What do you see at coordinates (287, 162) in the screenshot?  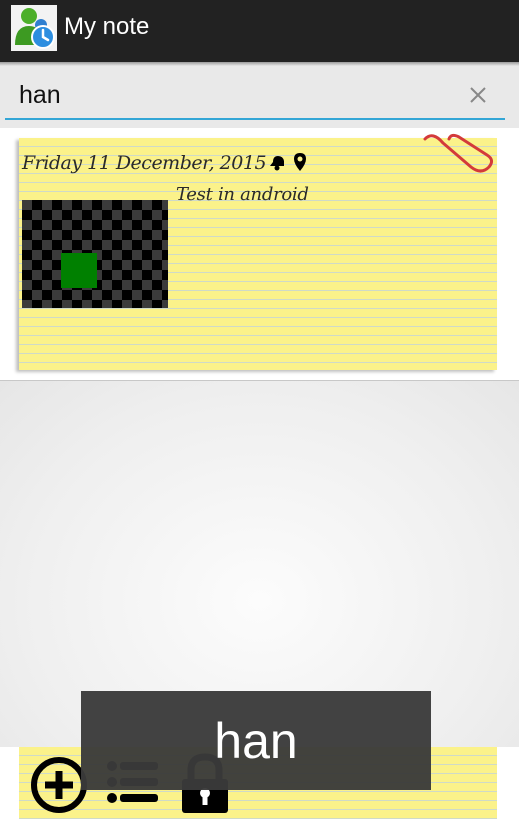 I see `note-status-icons` at bounding box center [287, 162].